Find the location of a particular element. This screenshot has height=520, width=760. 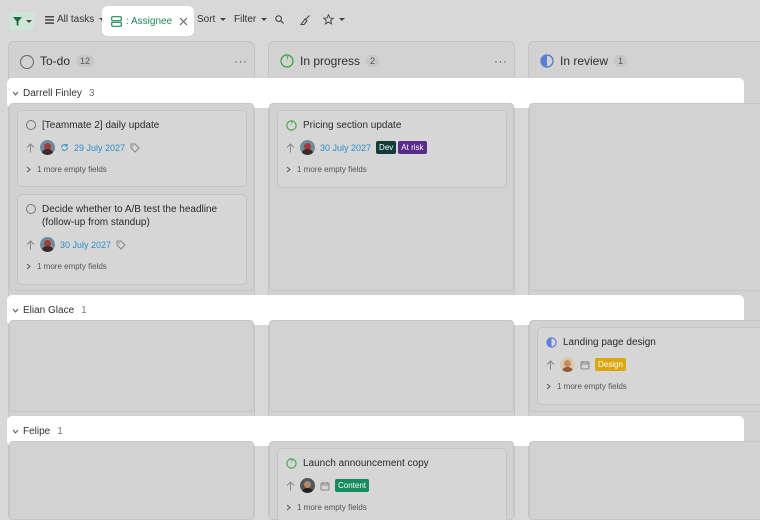

task-title-line-2: (follow-up from standup) is located at coordinates (96, 222).